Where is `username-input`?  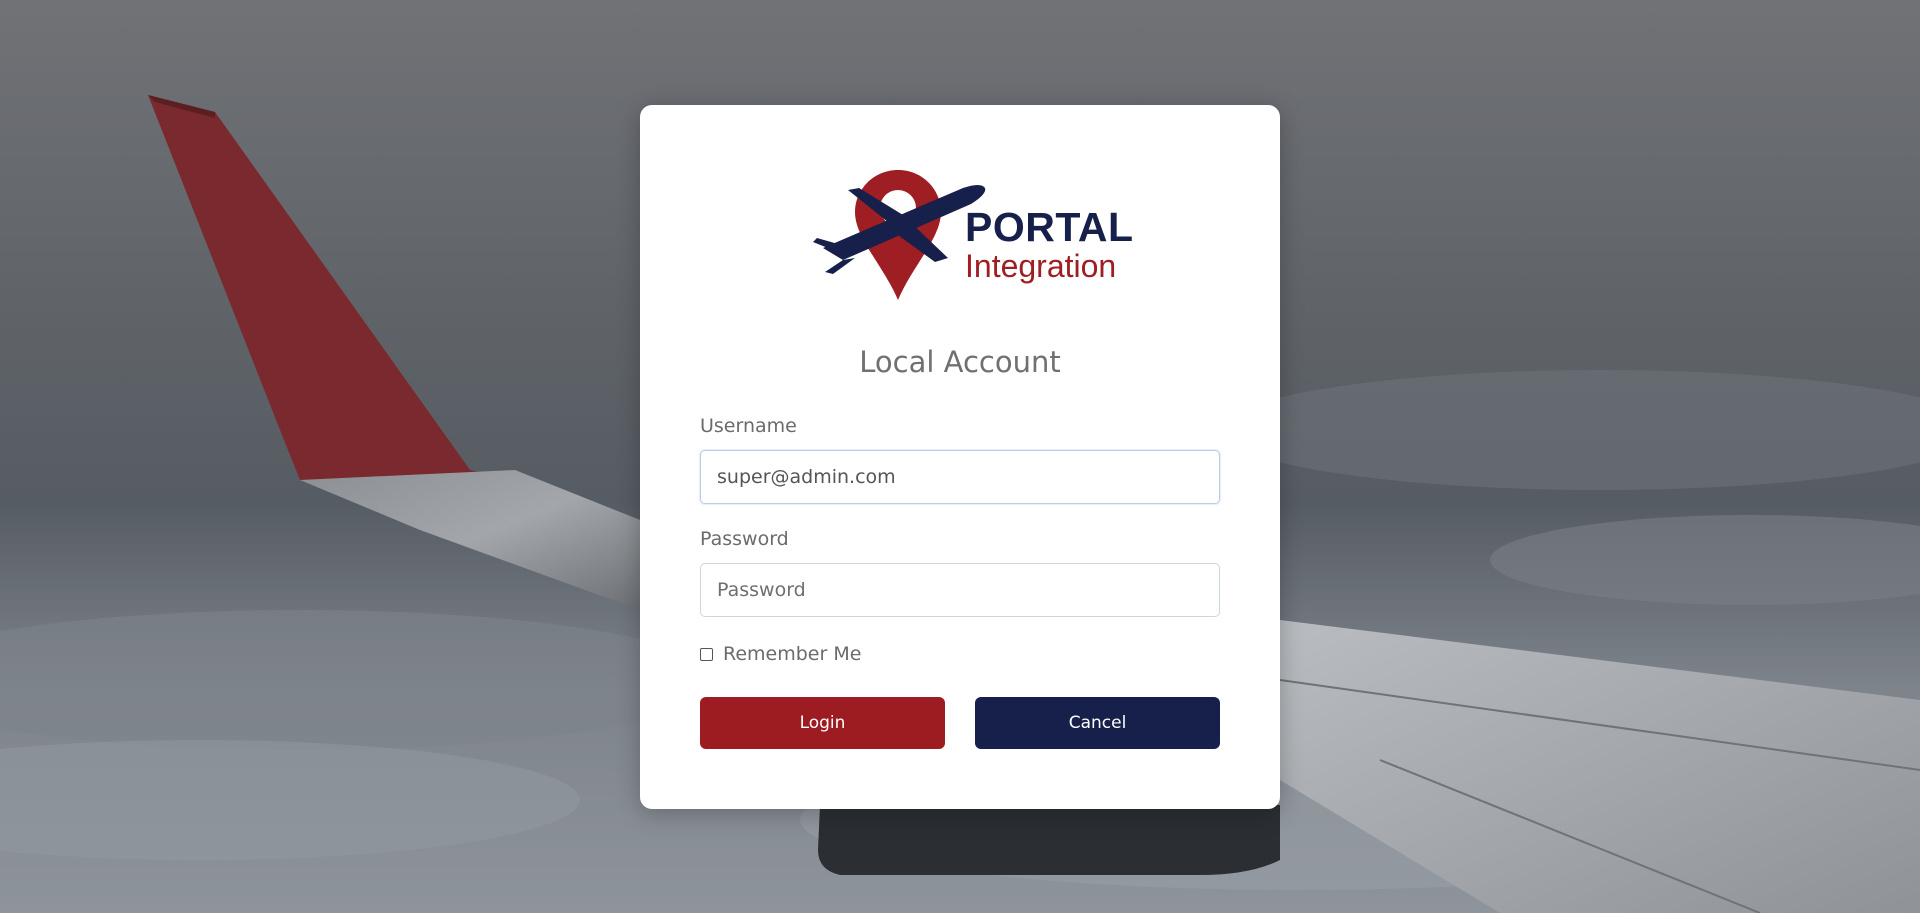 username-input is located at coordinates (960, 477).